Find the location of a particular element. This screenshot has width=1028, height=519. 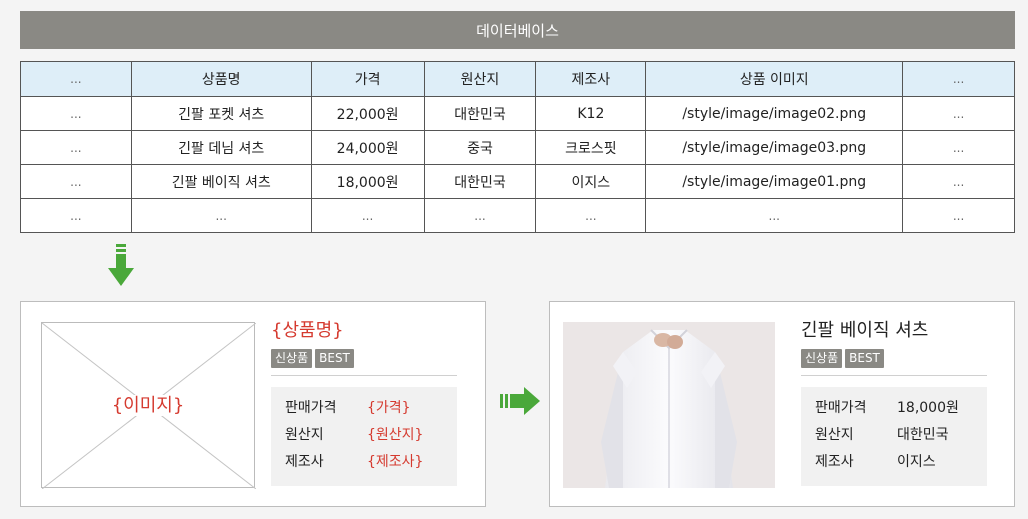

spec-value: 대한민국 is located at coordinates (923, 435).